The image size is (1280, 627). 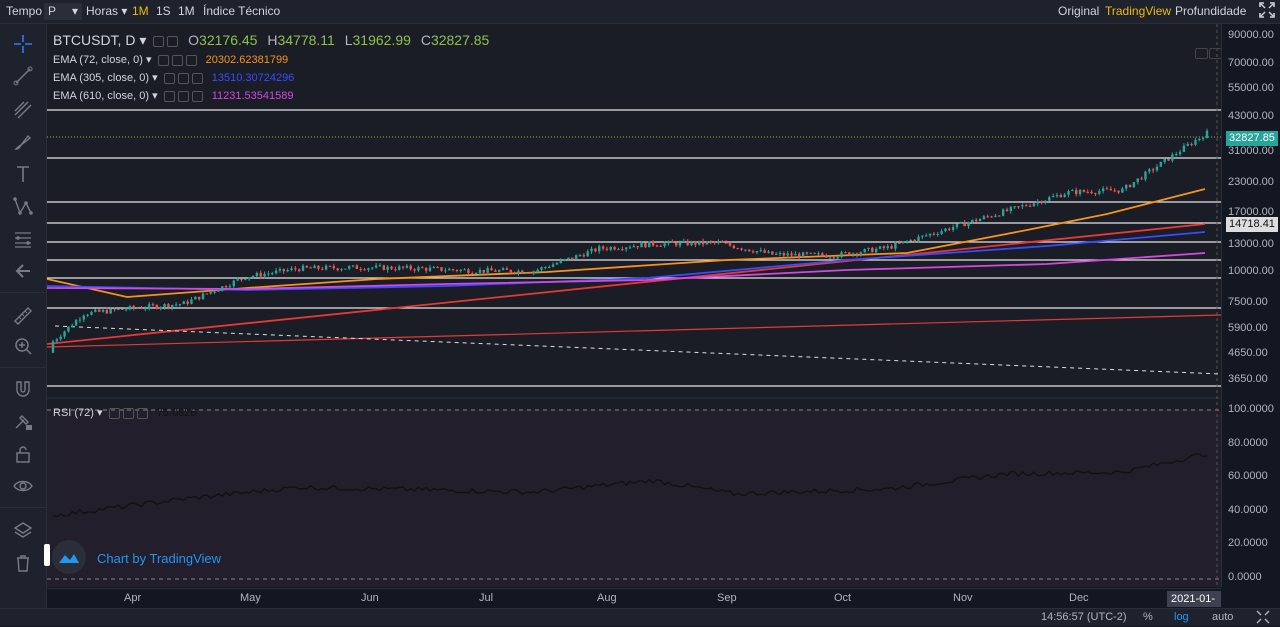 I want to click on ruler-icon, so click(x=23, y=316).